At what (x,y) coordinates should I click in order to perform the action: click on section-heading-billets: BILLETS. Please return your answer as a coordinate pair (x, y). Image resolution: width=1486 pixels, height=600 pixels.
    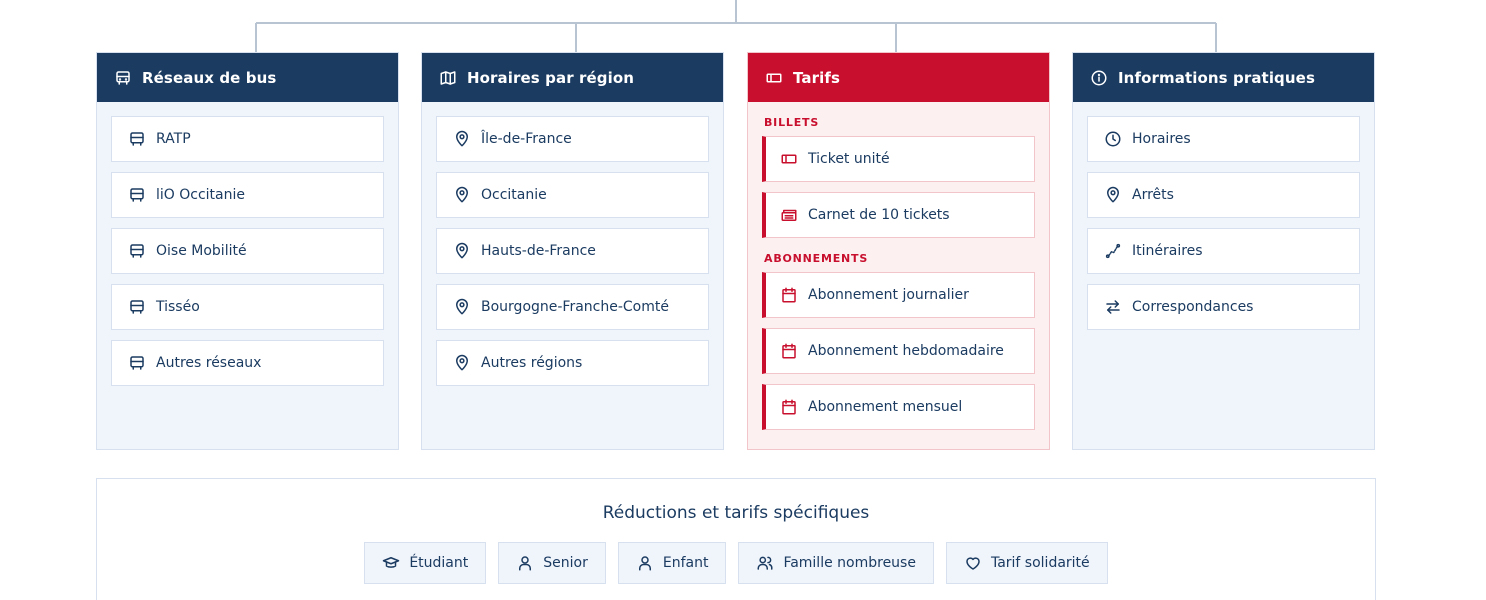
    Looking at the image, I should click on (792, 122).